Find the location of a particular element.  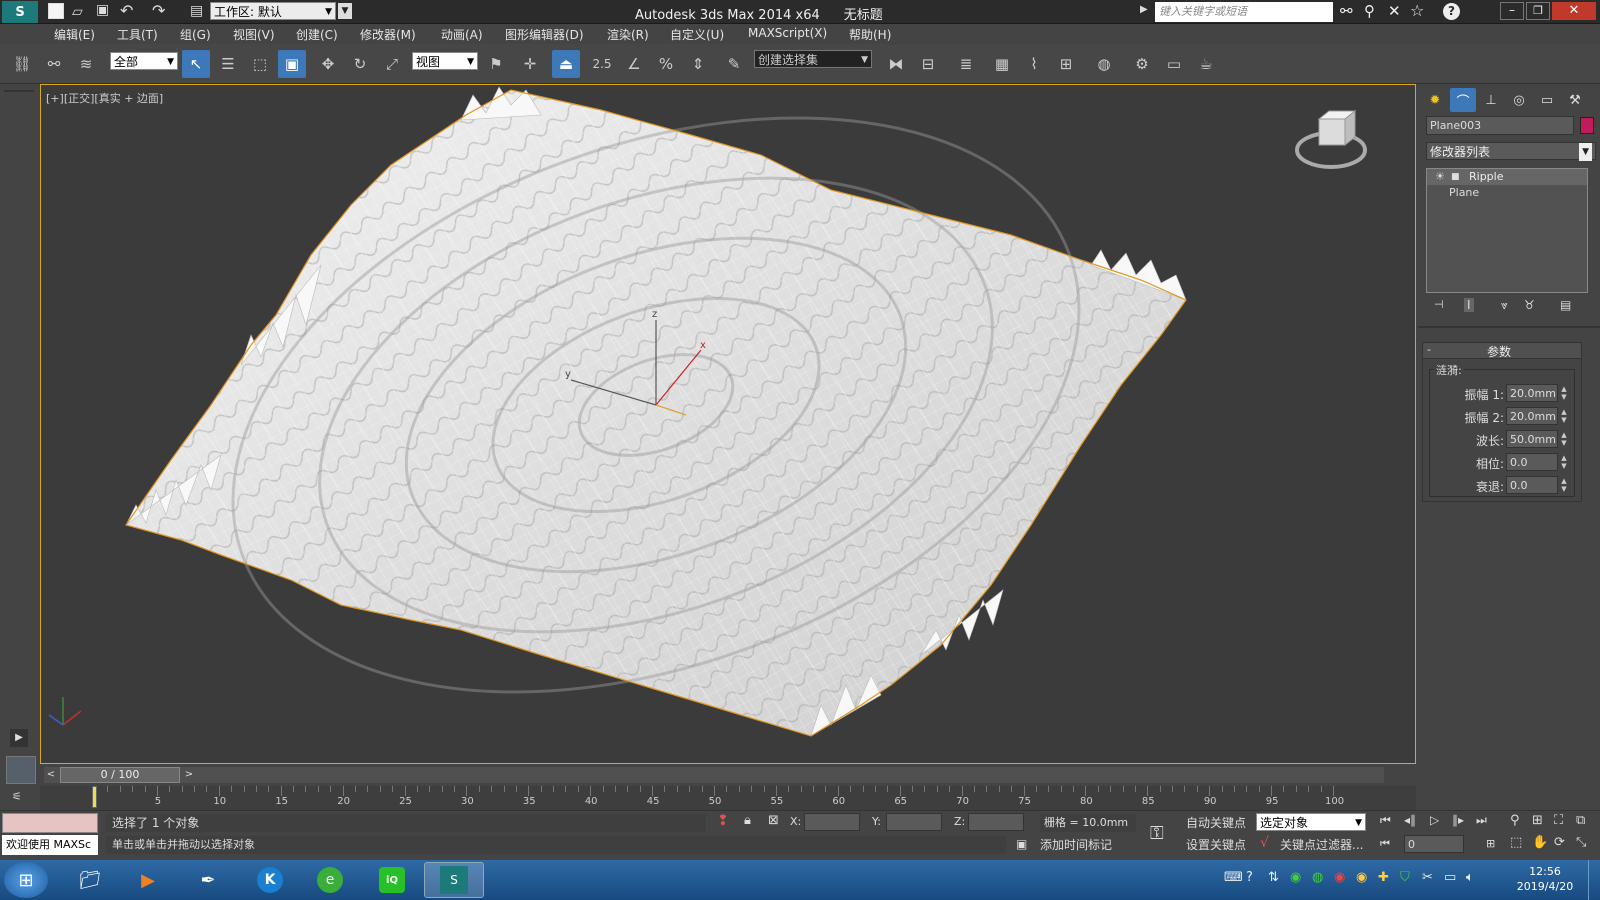

z-coord-field is located at coordinates (996, 822).